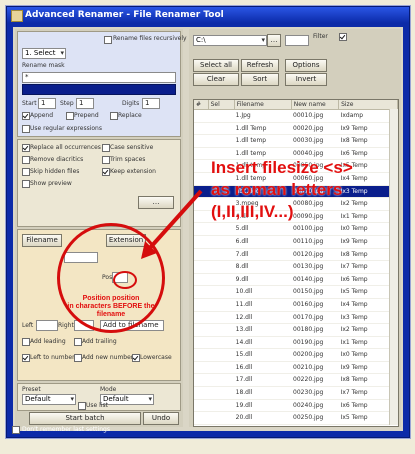  What do you see at coordinates (26, 342) in the screenshot?
I see `add-leading-checkbox` at bounding box center [26, 342].